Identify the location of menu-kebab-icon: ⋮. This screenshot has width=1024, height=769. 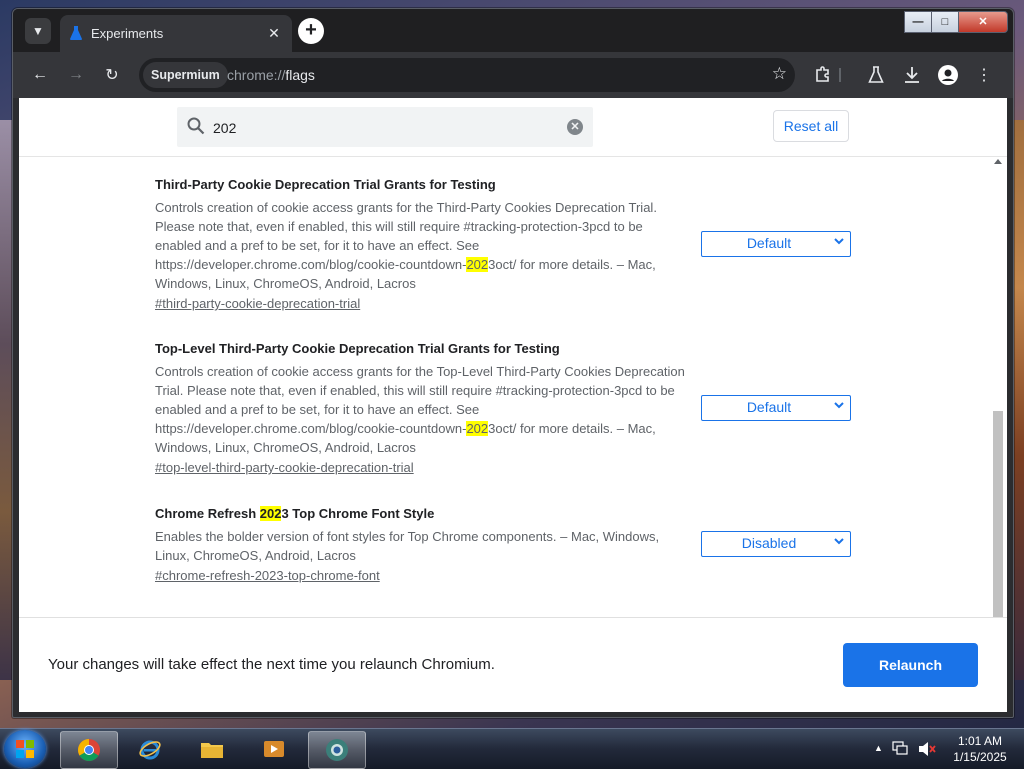
(984, 75).